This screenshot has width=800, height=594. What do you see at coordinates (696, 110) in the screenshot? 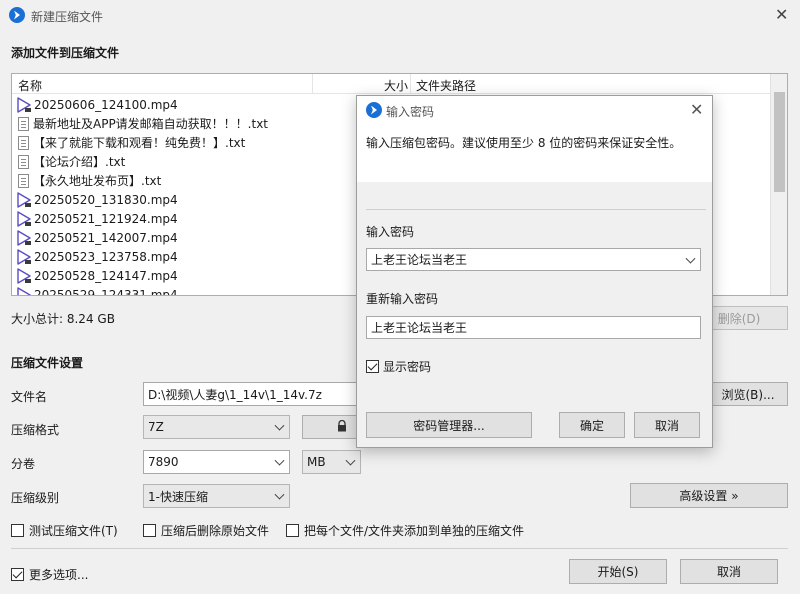
I see `dialog-close-icon: ✕` at bounding box center [696, 110].